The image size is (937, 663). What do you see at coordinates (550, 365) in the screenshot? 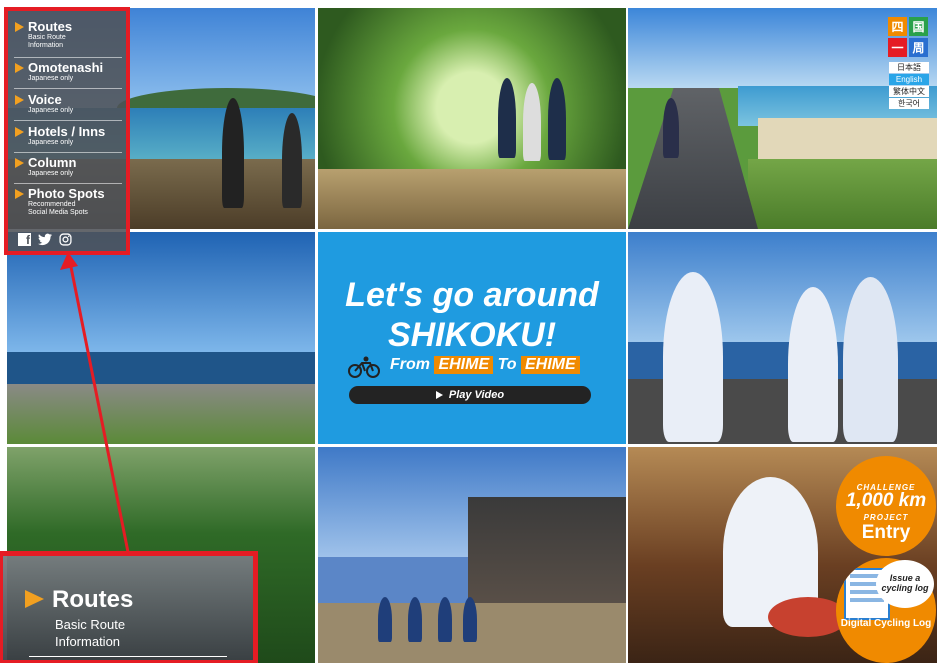
I see `ehime-badge-end: EHIME` at bounding box center [550, 365].